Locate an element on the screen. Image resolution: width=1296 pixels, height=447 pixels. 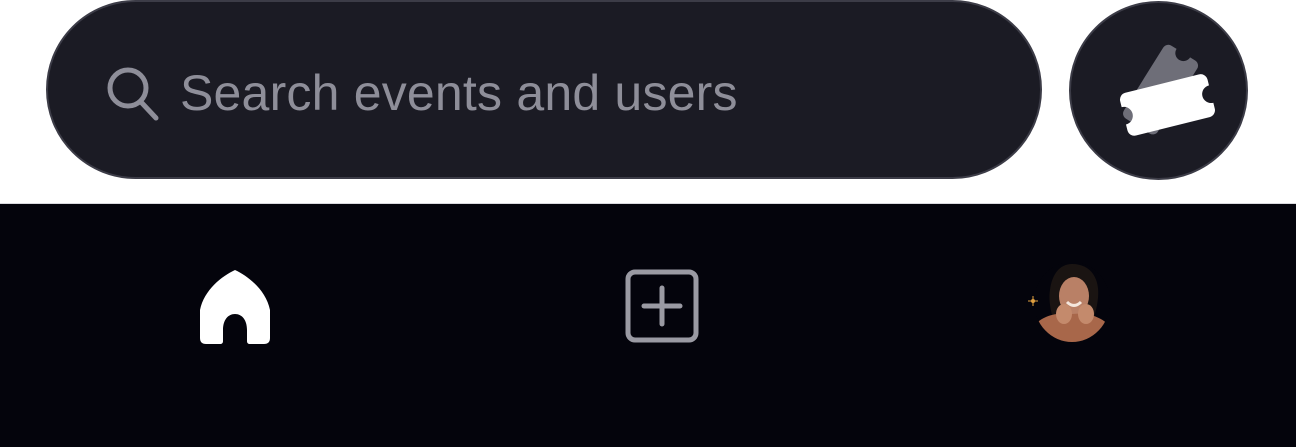
nav-home-button is located at coordinates (235, 307).